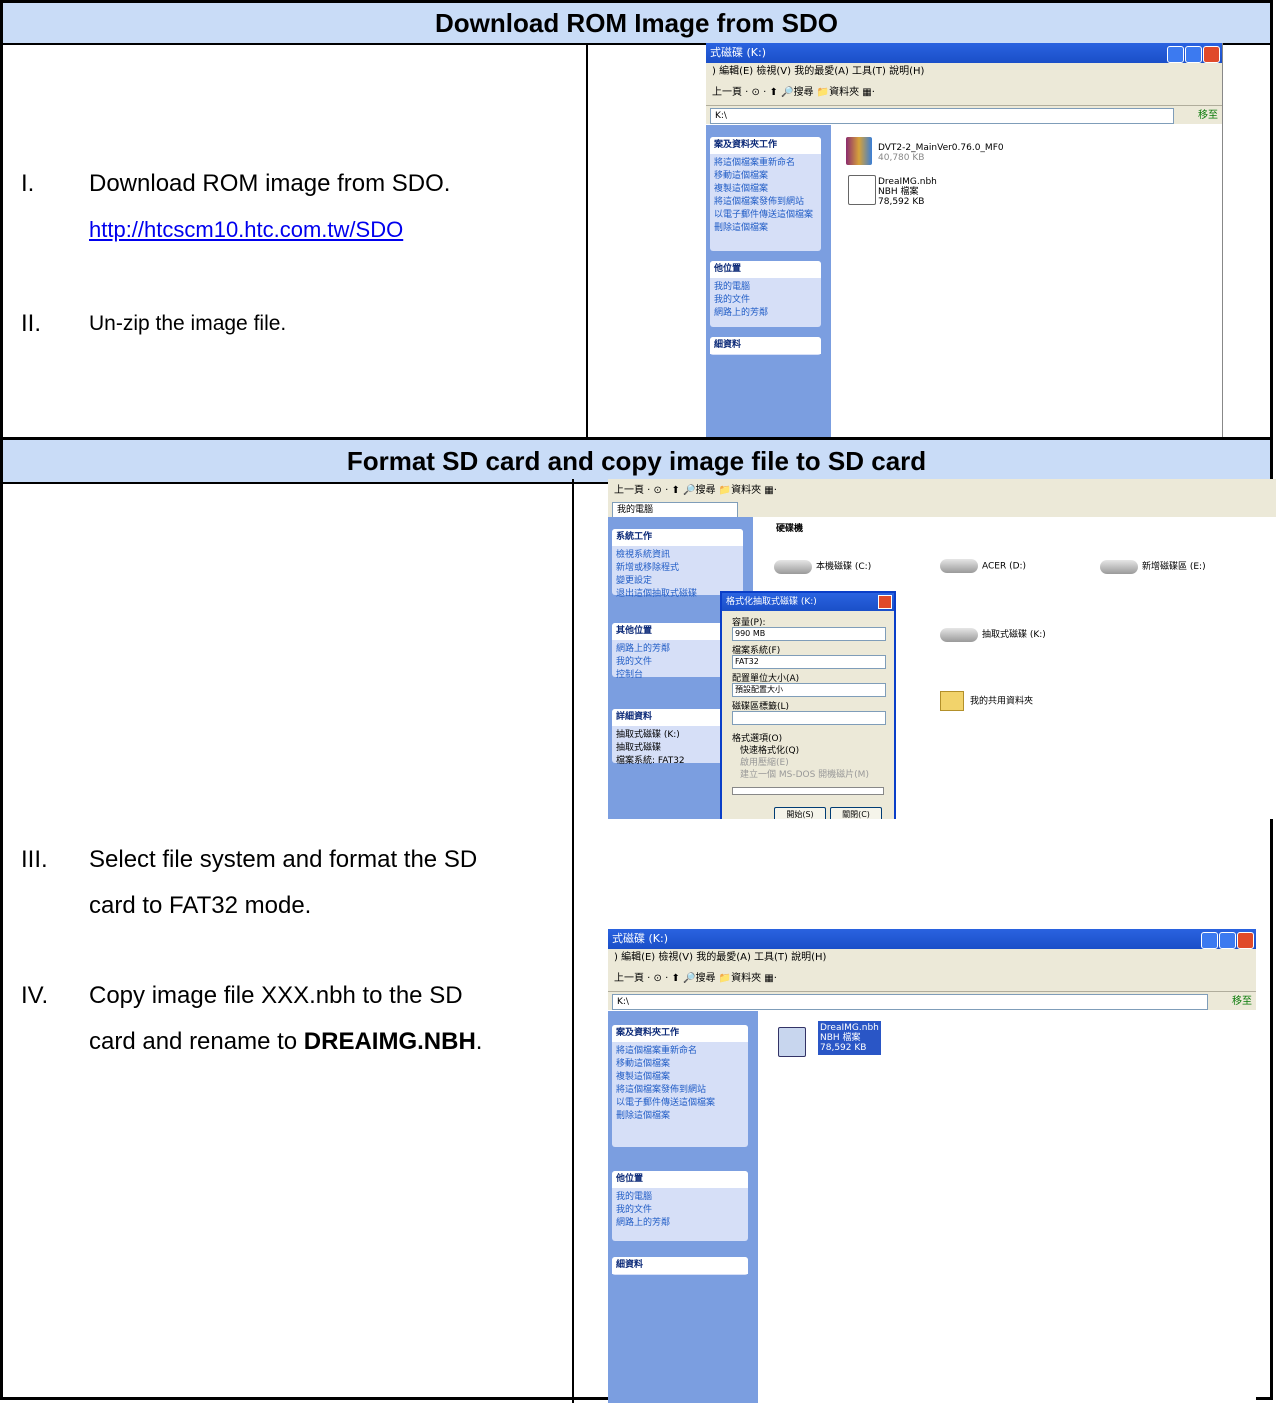  I want to click on file-label: DVT2-2_MainVer0.76.0_MF0 40,780 KB, so click(941, 153).